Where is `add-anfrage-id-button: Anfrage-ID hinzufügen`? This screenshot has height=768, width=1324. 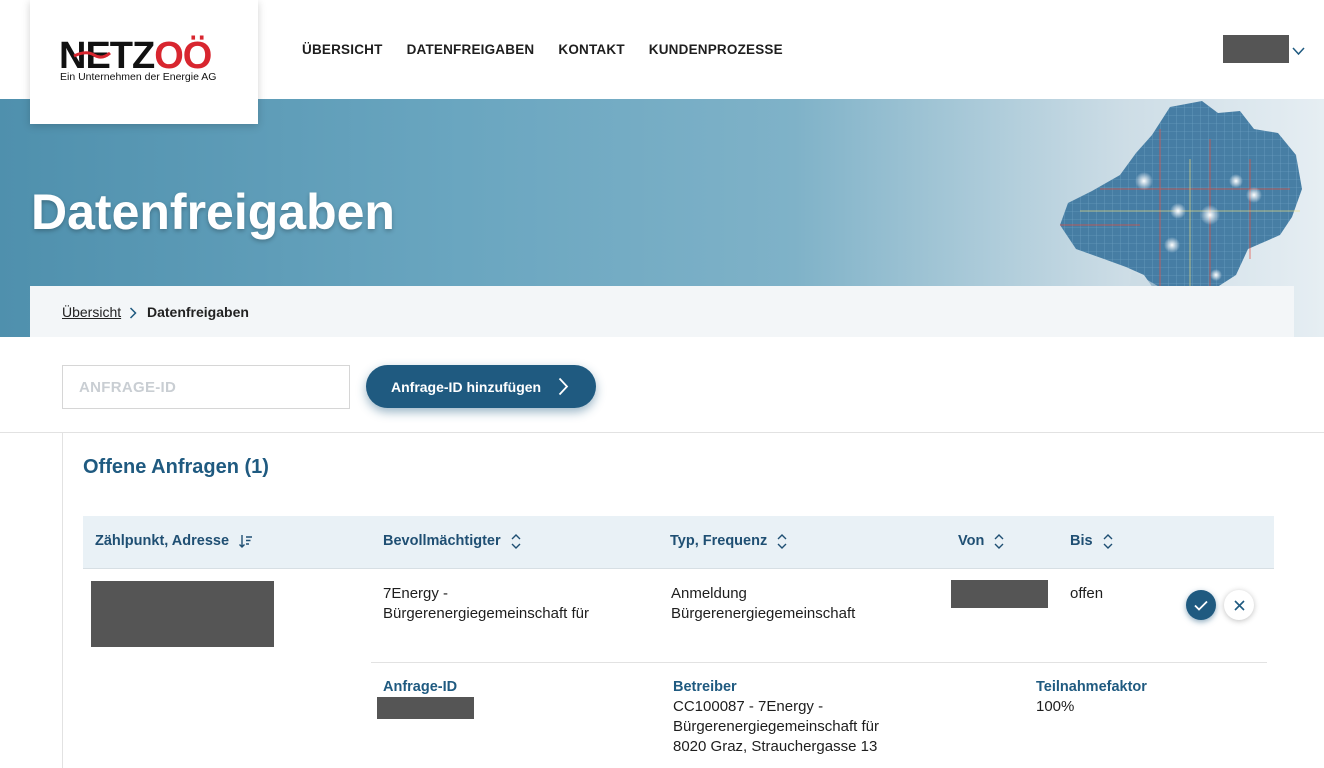 add-anfrage-id-button: Anfrage-ID hinzufügen is located at coordinates (481, 386).